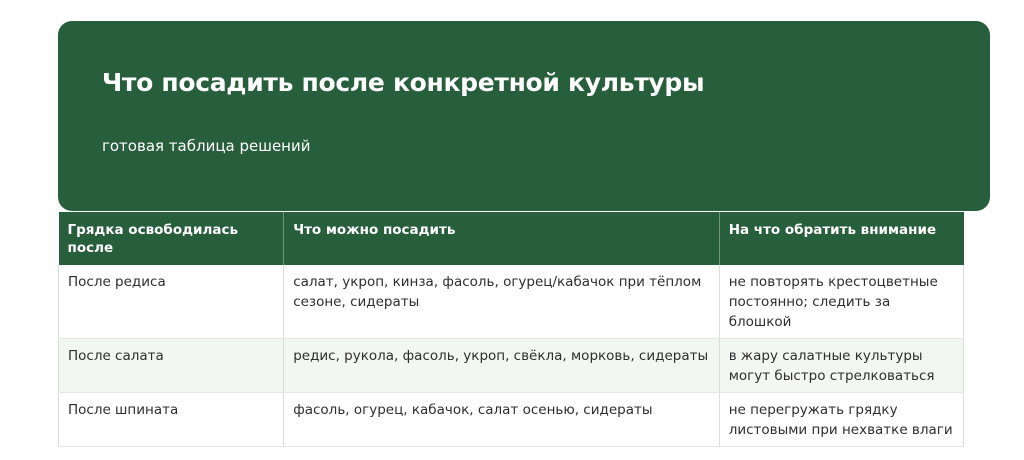 The image size is (1024, 460). What do you see at coordinates (206, 146) in the screenshot?
I see `page-subtitle: готовая таблица решений` at bounding box center [206, 146].